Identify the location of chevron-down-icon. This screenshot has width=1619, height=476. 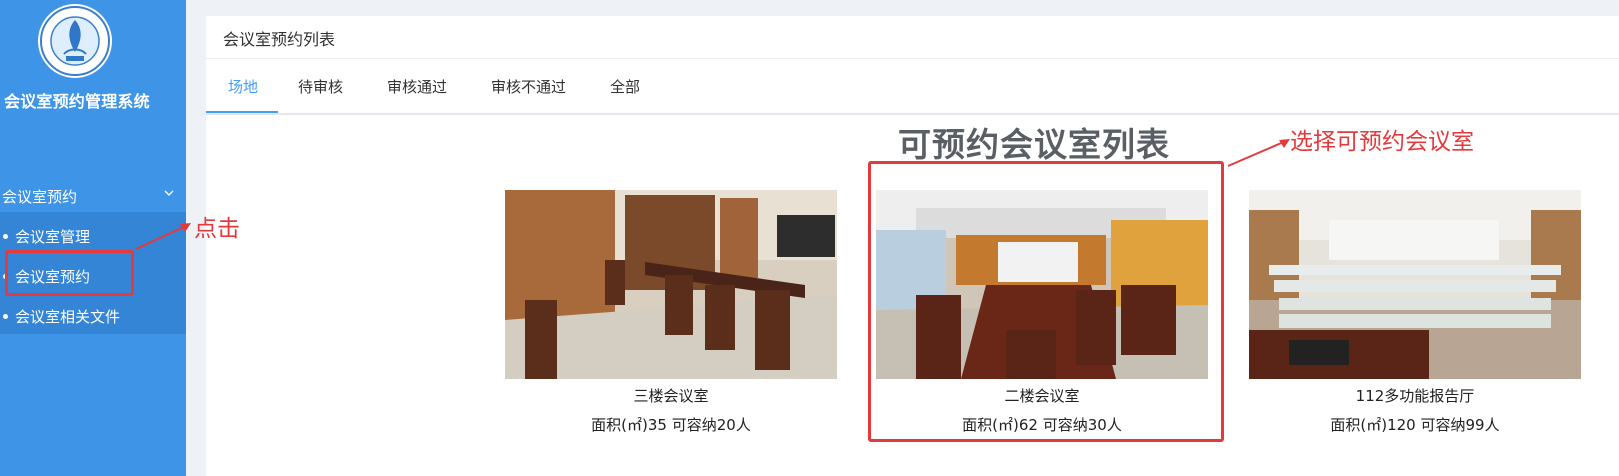
(169, 193).